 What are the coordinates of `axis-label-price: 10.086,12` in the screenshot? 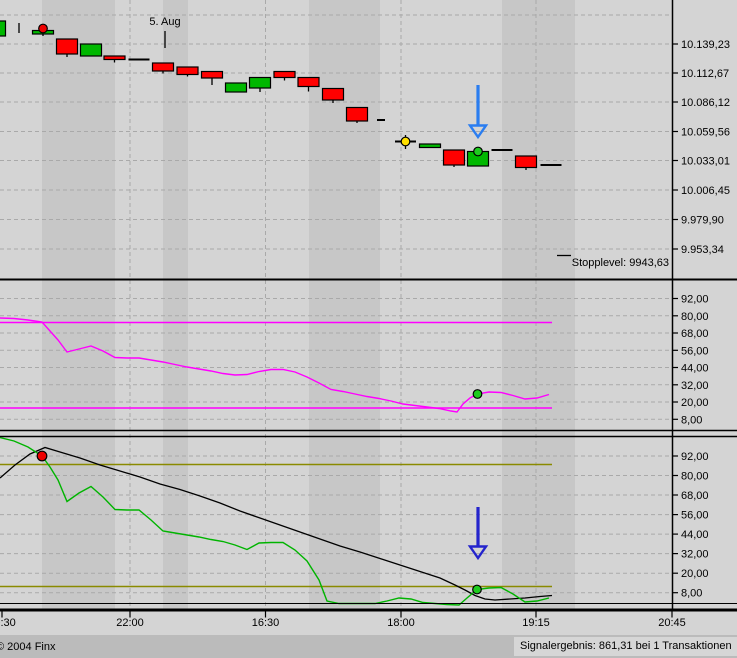 It's located at (705, 103).